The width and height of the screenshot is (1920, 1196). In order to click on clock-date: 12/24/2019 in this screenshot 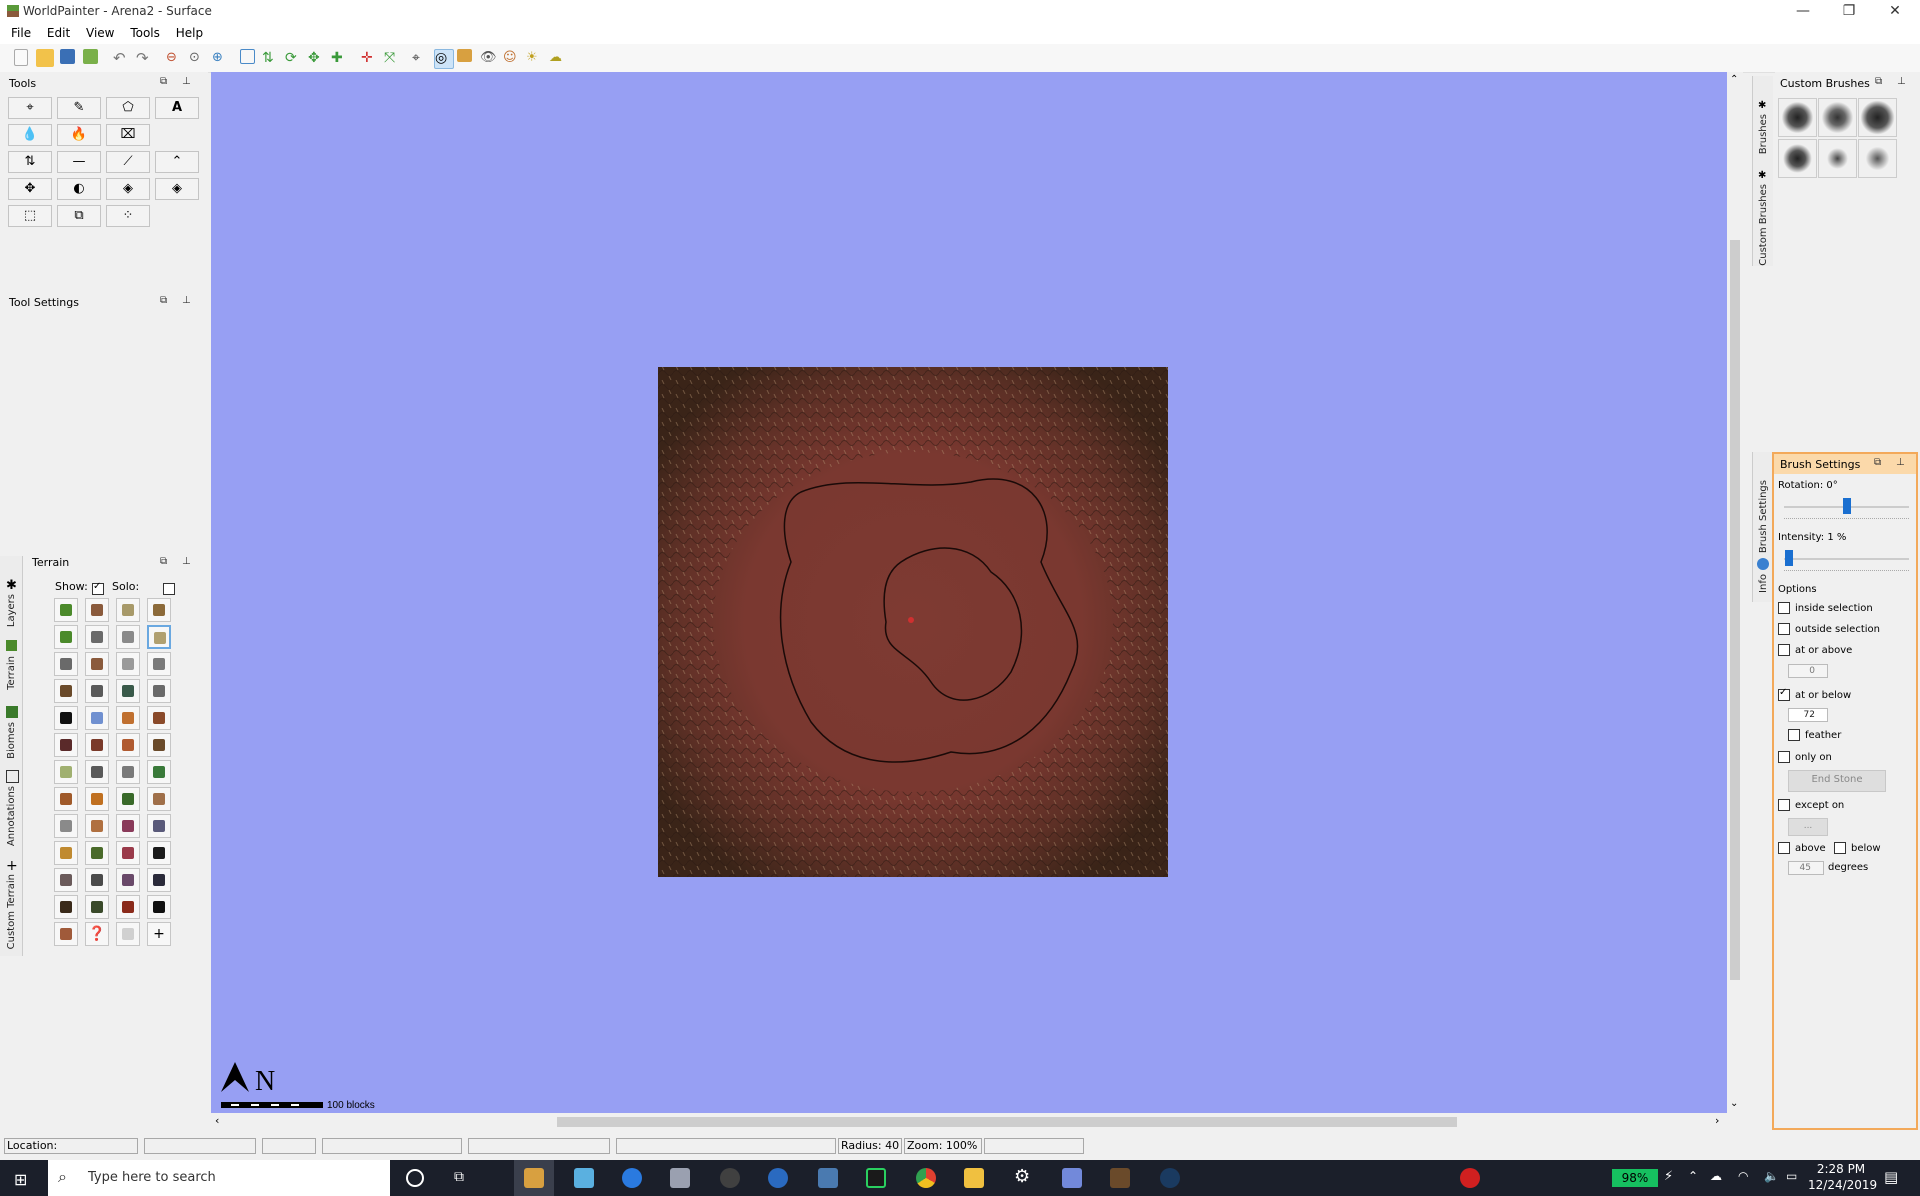, I will do `click(1842, 1185)`.